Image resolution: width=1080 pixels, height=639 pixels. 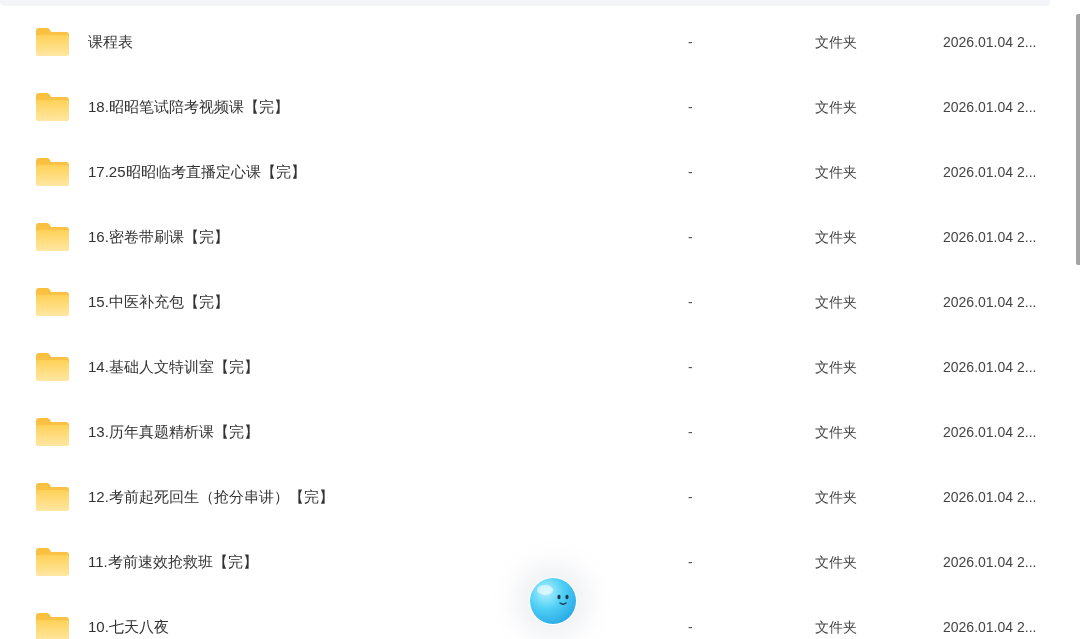 I want to click on file-name: 18.昭昭笔试陪考视频课【完】, so click(x=188, y=106).